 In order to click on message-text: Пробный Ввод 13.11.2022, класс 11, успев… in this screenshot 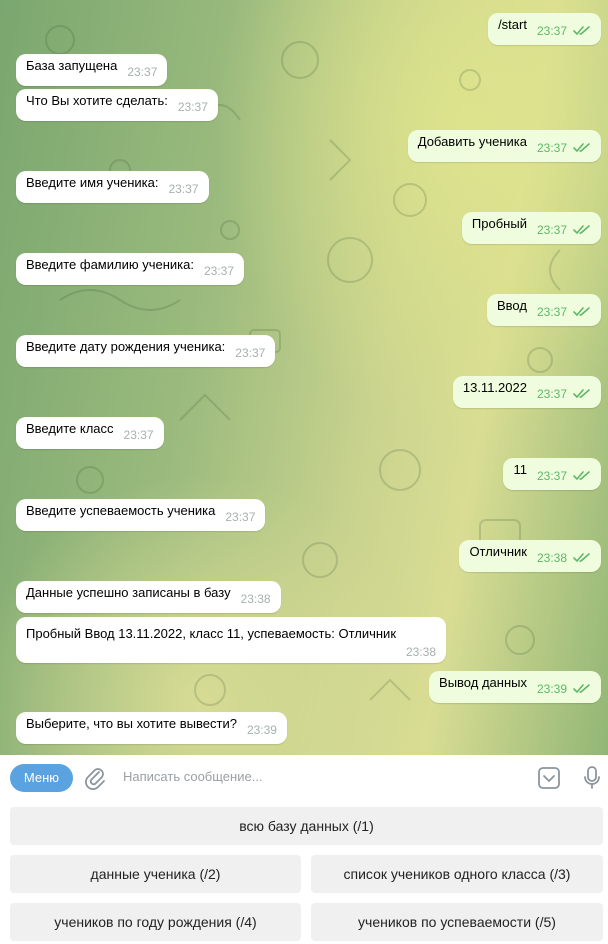, I will do `click(211, 633)`.